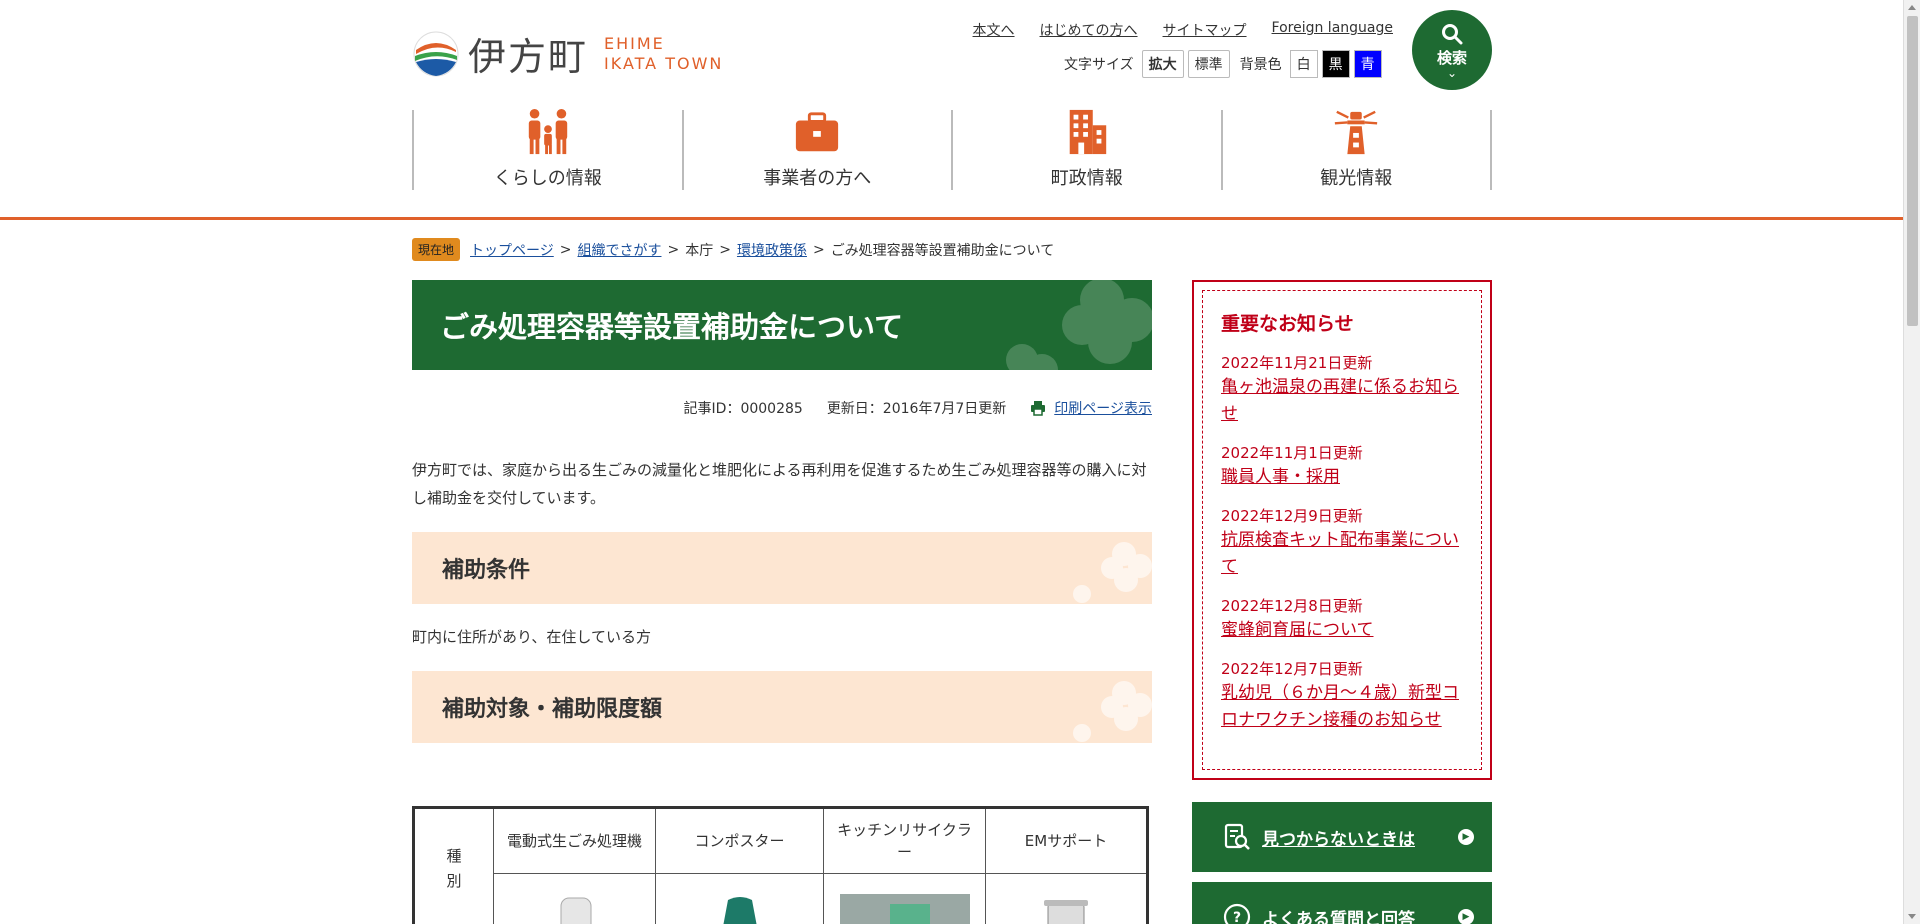 This screenshot has width=1920, height=924. Describe the element at coordinates (1342, 903) in the screenshot. I see `faq-button: ? よくある質問と回答 ▶` at that location.